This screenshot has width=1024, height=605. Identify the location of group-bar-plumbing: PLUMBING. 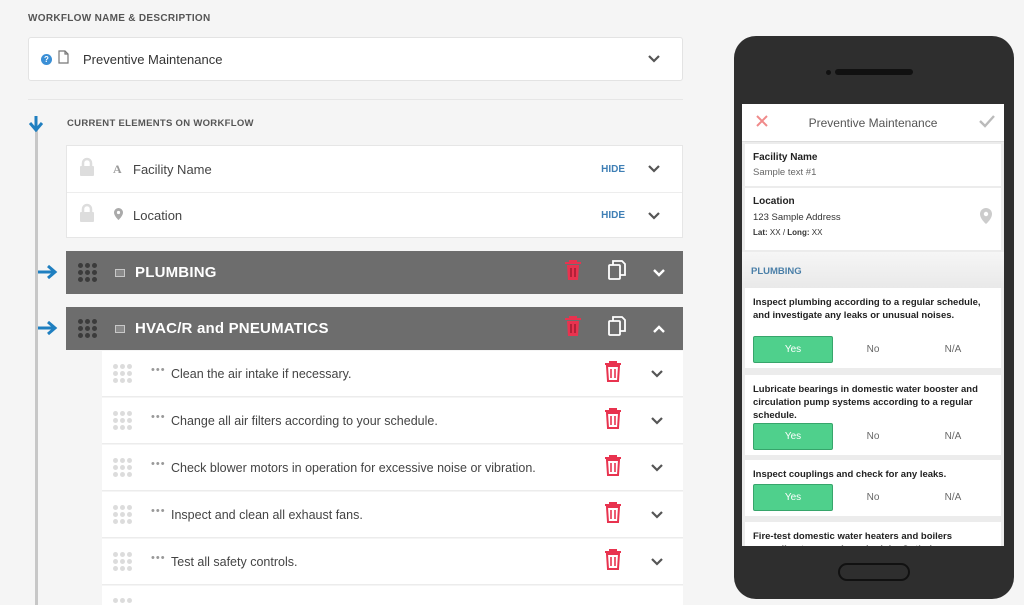
(374, 272).